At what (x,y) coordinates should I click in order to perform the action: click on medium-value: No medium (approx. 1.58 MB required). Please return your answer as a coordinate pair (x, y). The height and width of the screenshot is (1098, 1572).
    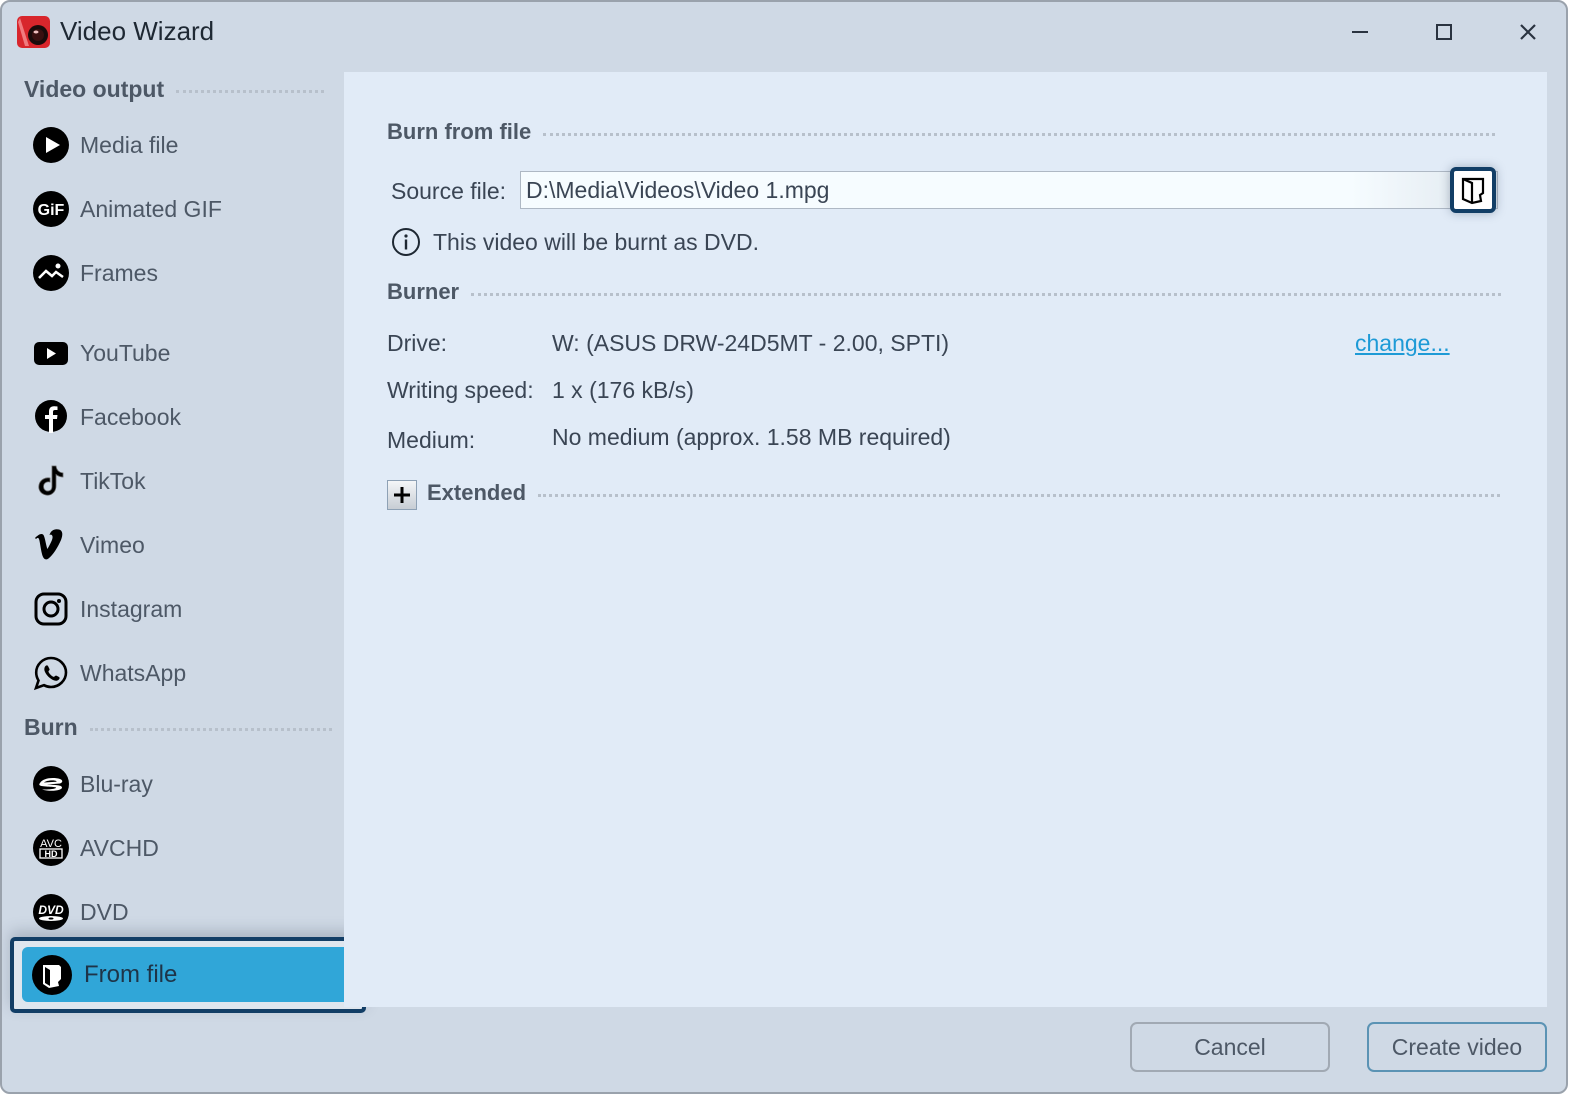
    Looking at the image, I should click on (751, 437).